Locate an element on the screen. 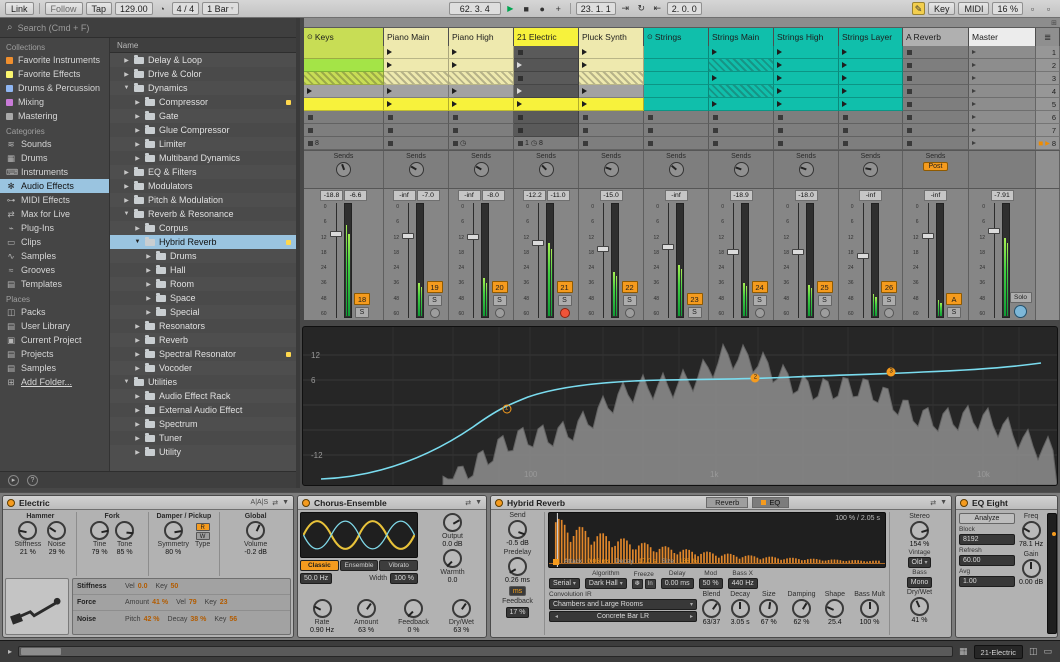  scene-launch-slot is located at coordinates (1002, 104).